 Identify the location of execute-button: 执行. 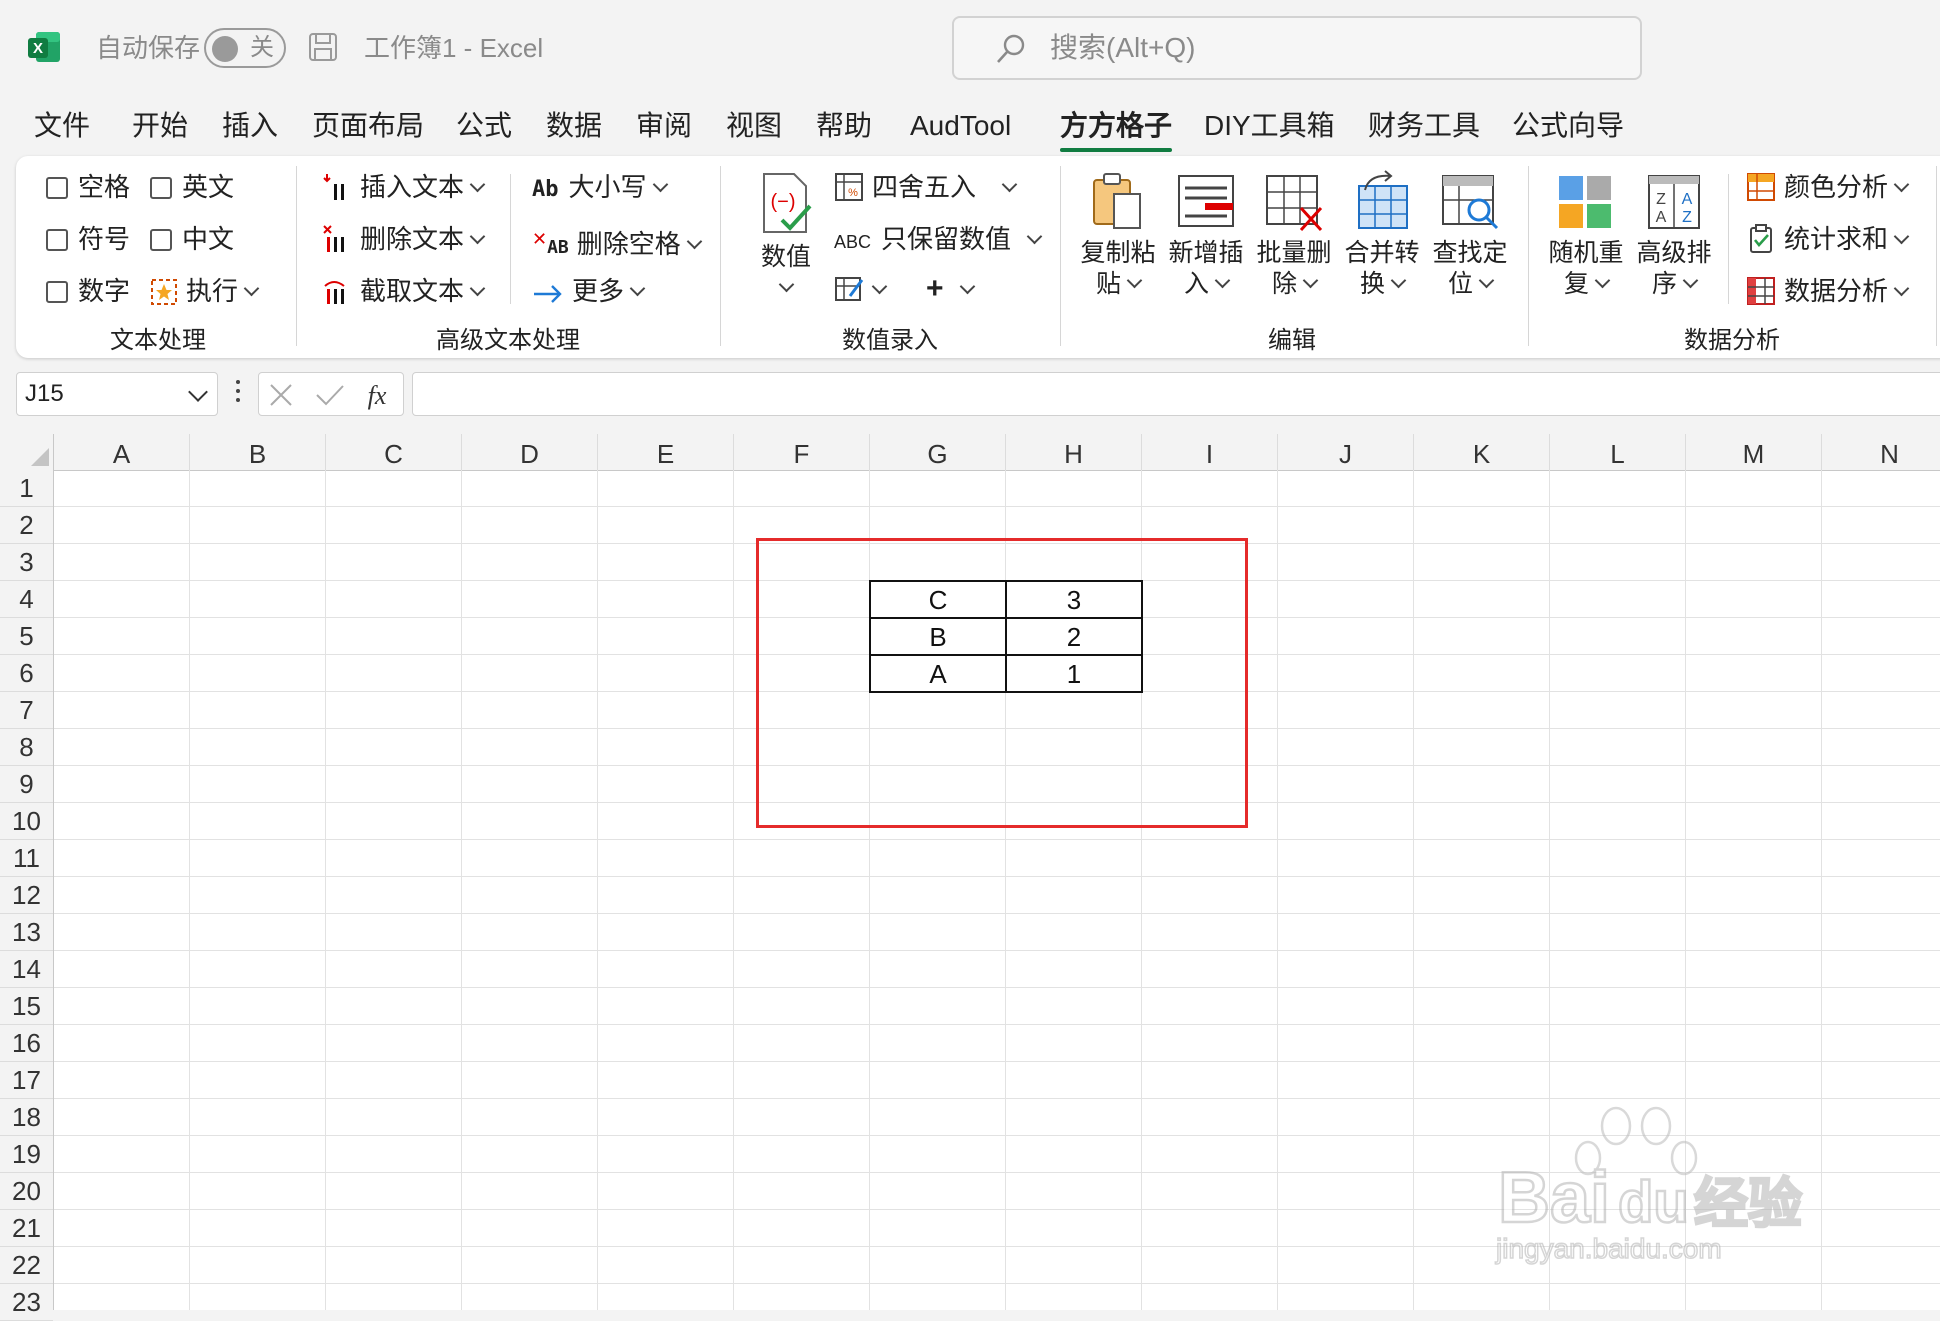
(205, 291).